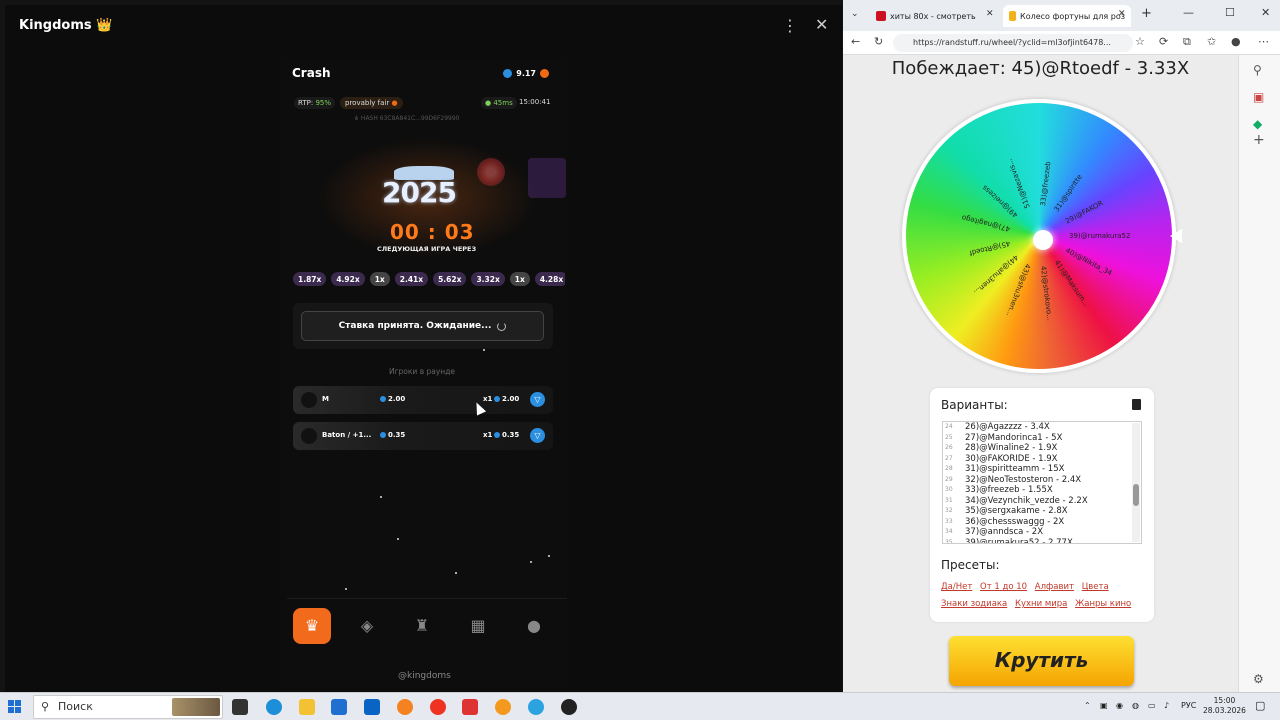  I want to click on variant-line: 25 27)@Mandorinca1 - 5X, so click(1042, 438).